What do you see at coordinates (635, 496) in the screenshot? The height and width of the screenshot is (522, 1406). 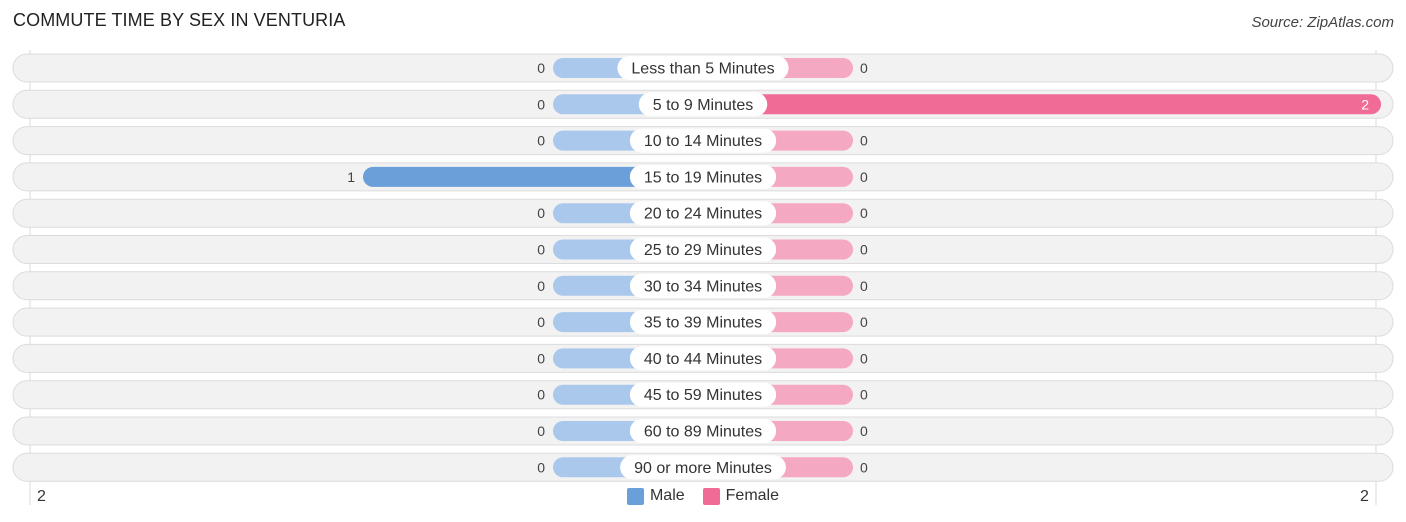 I see `legend-swatch-male` at bounding box center [635, 496].